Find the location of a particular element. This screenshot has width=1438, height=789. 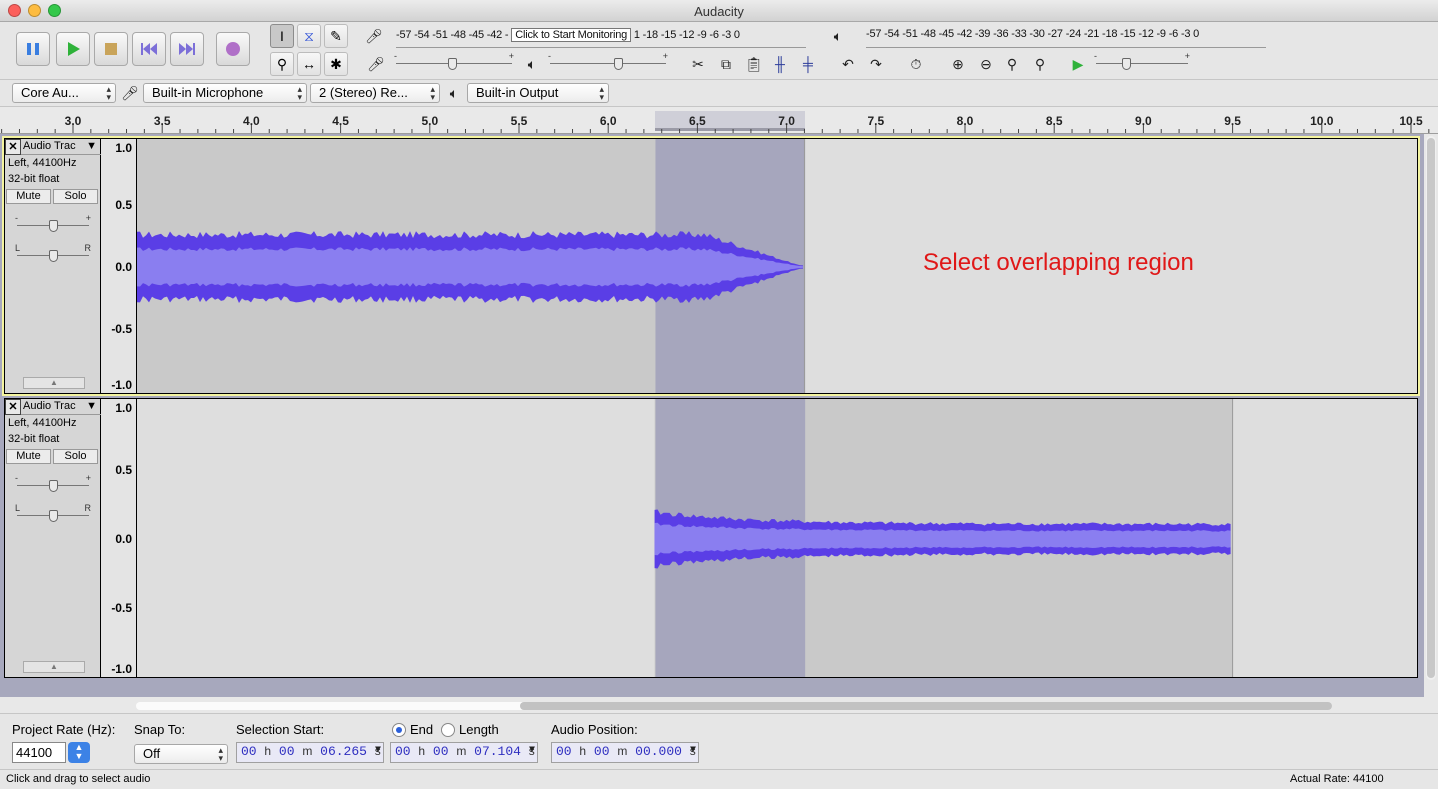

ruler-label: 9.5 is located at coordinates (1232, 121).